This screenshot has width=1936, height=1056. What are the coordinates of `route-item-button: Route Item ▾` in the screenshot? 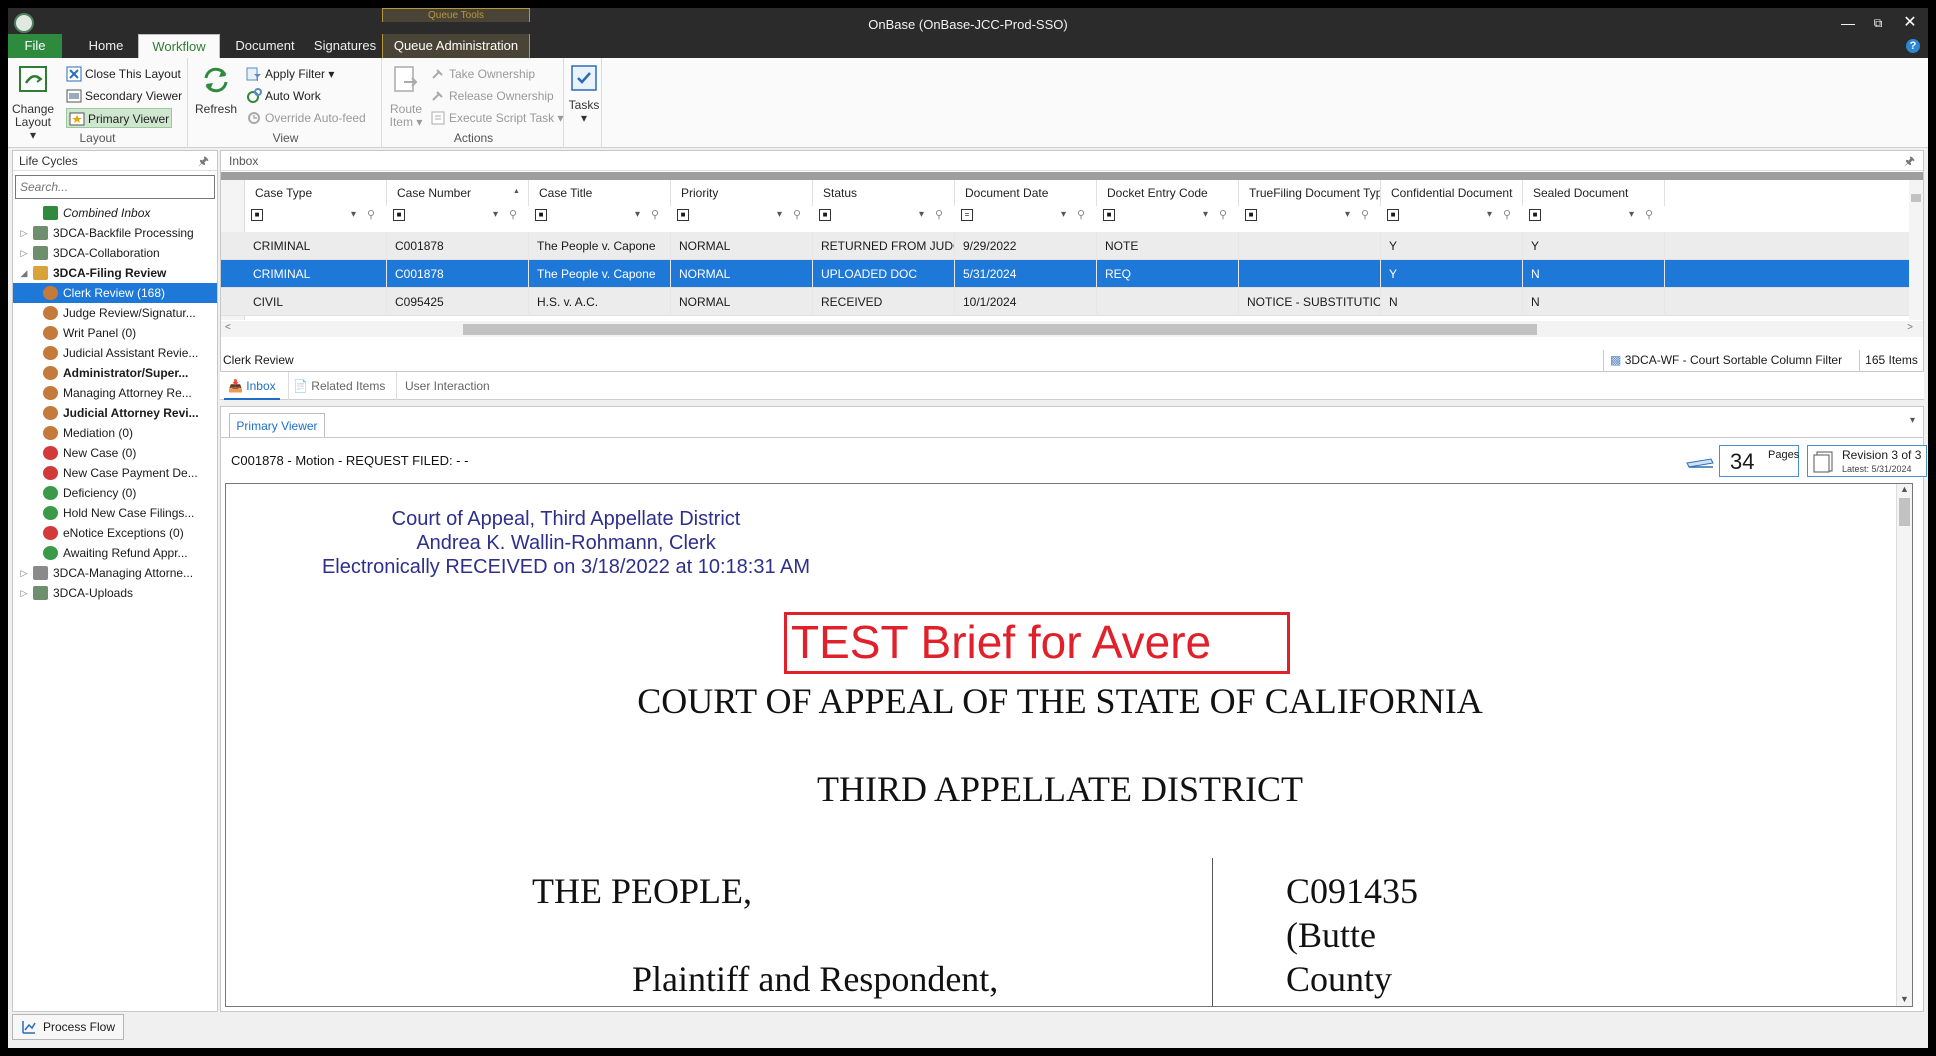 It's located at (406, 96).